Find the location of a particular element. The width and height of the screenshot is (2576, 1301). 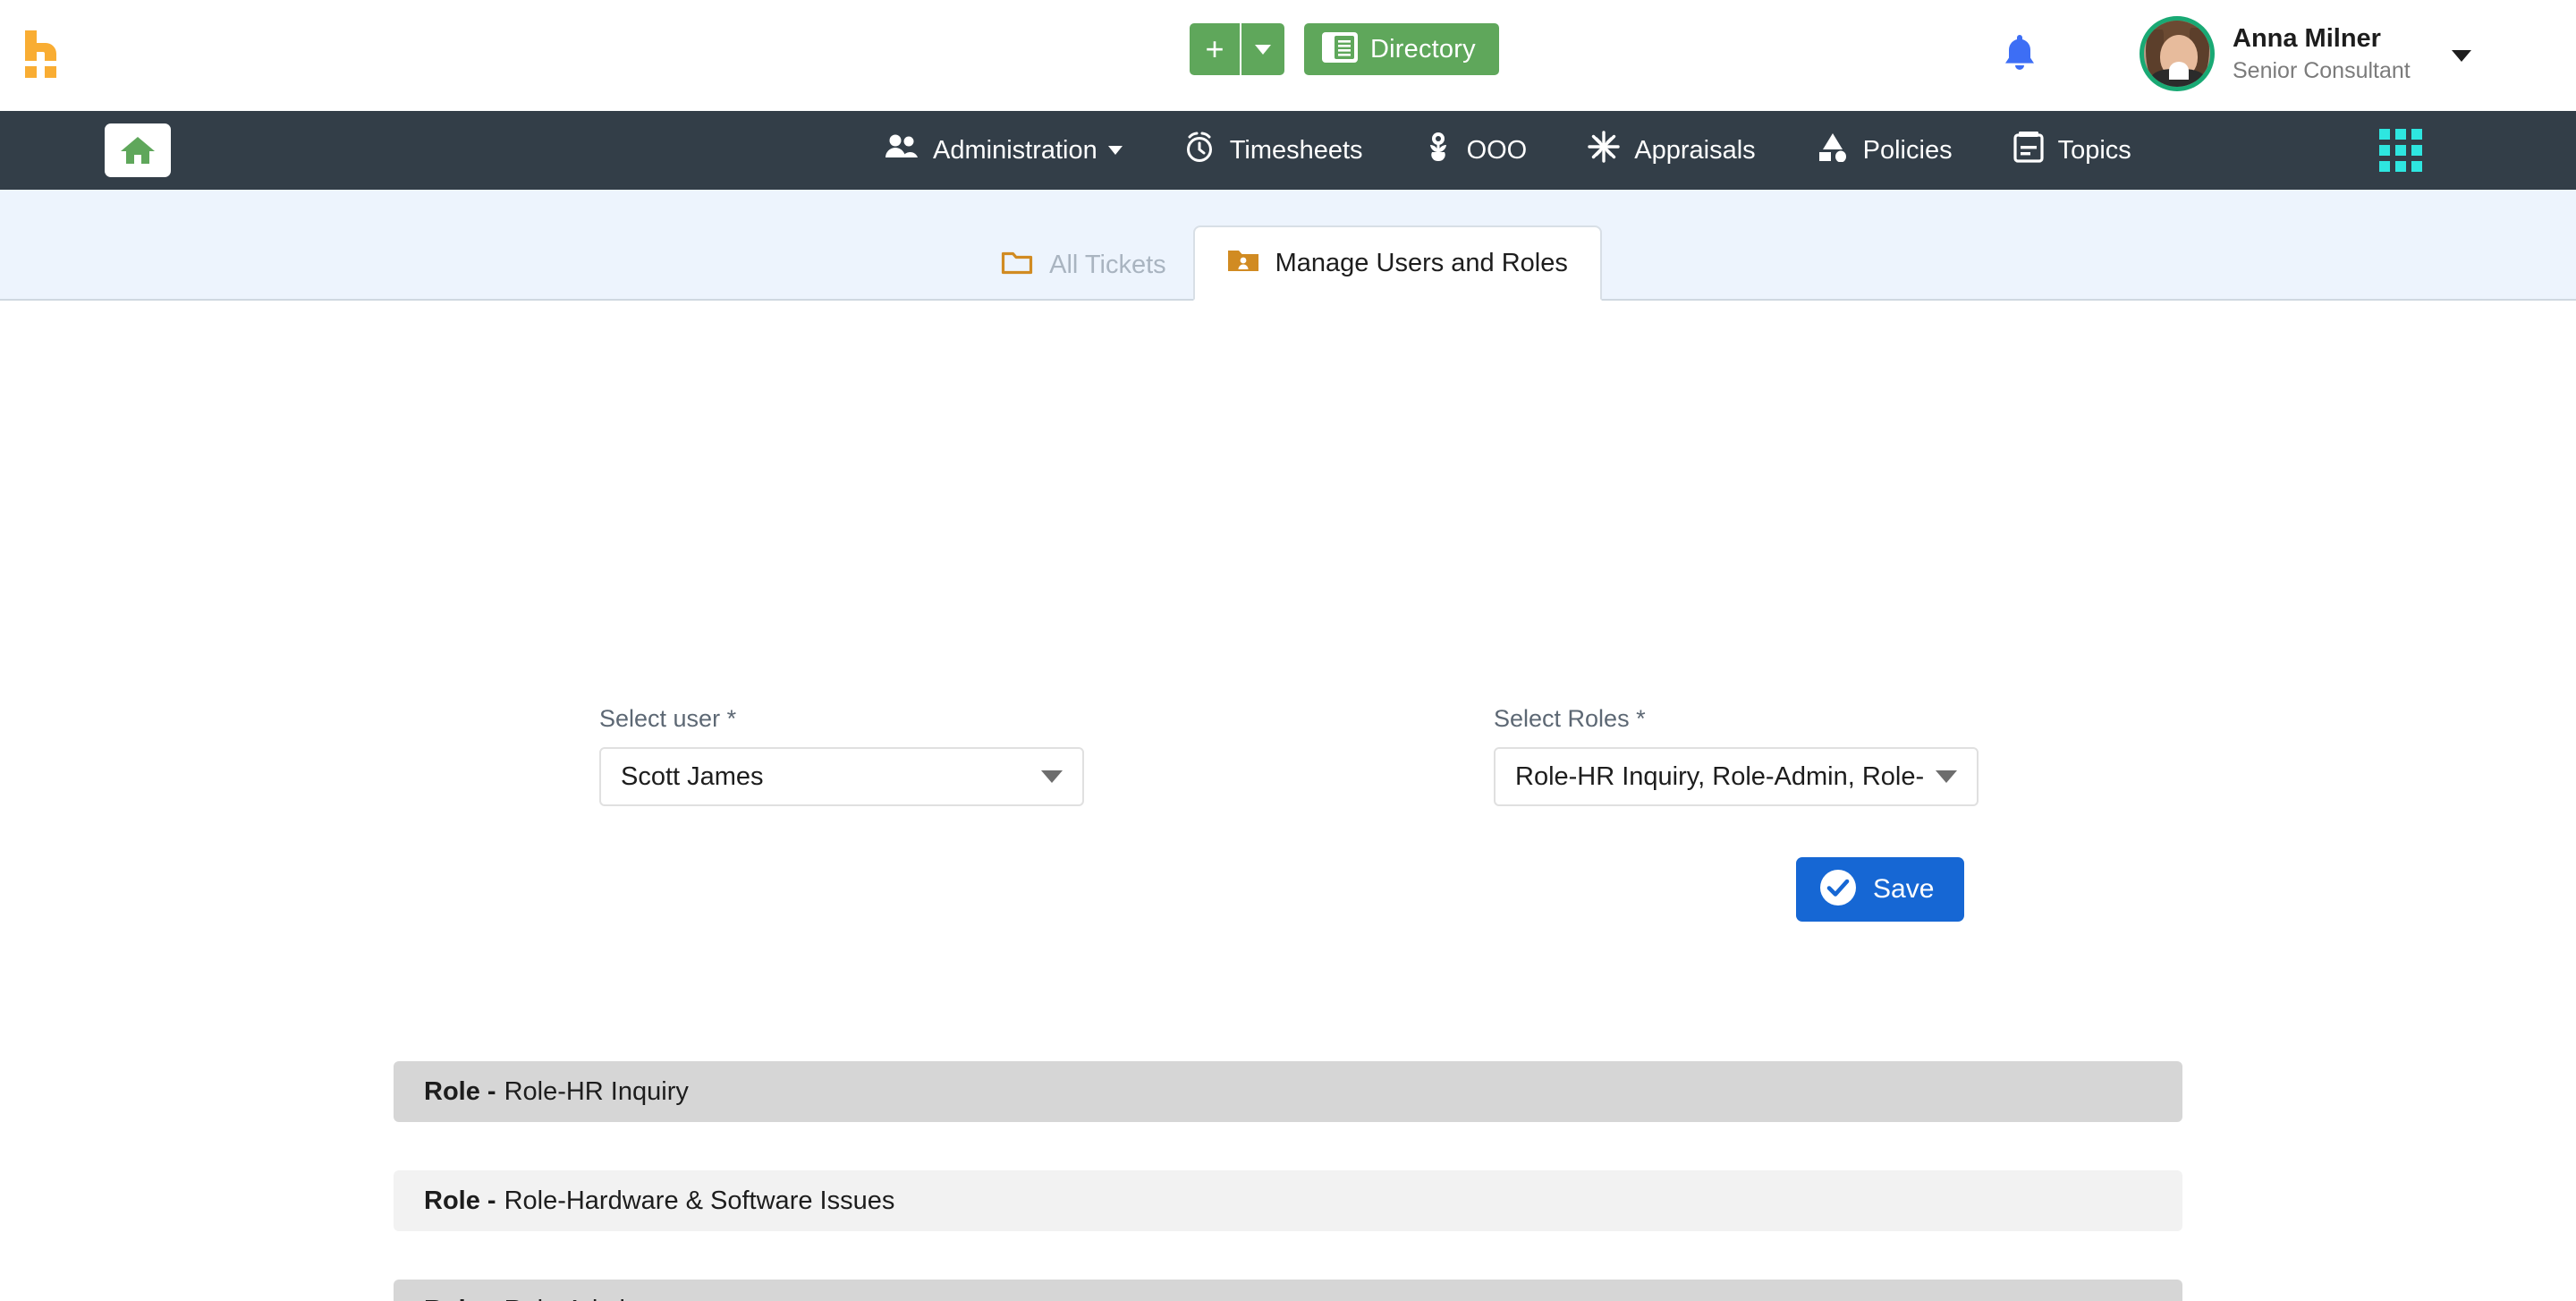

nav-item-appraisals: Appraisals is located at coordinates (1671, 150).